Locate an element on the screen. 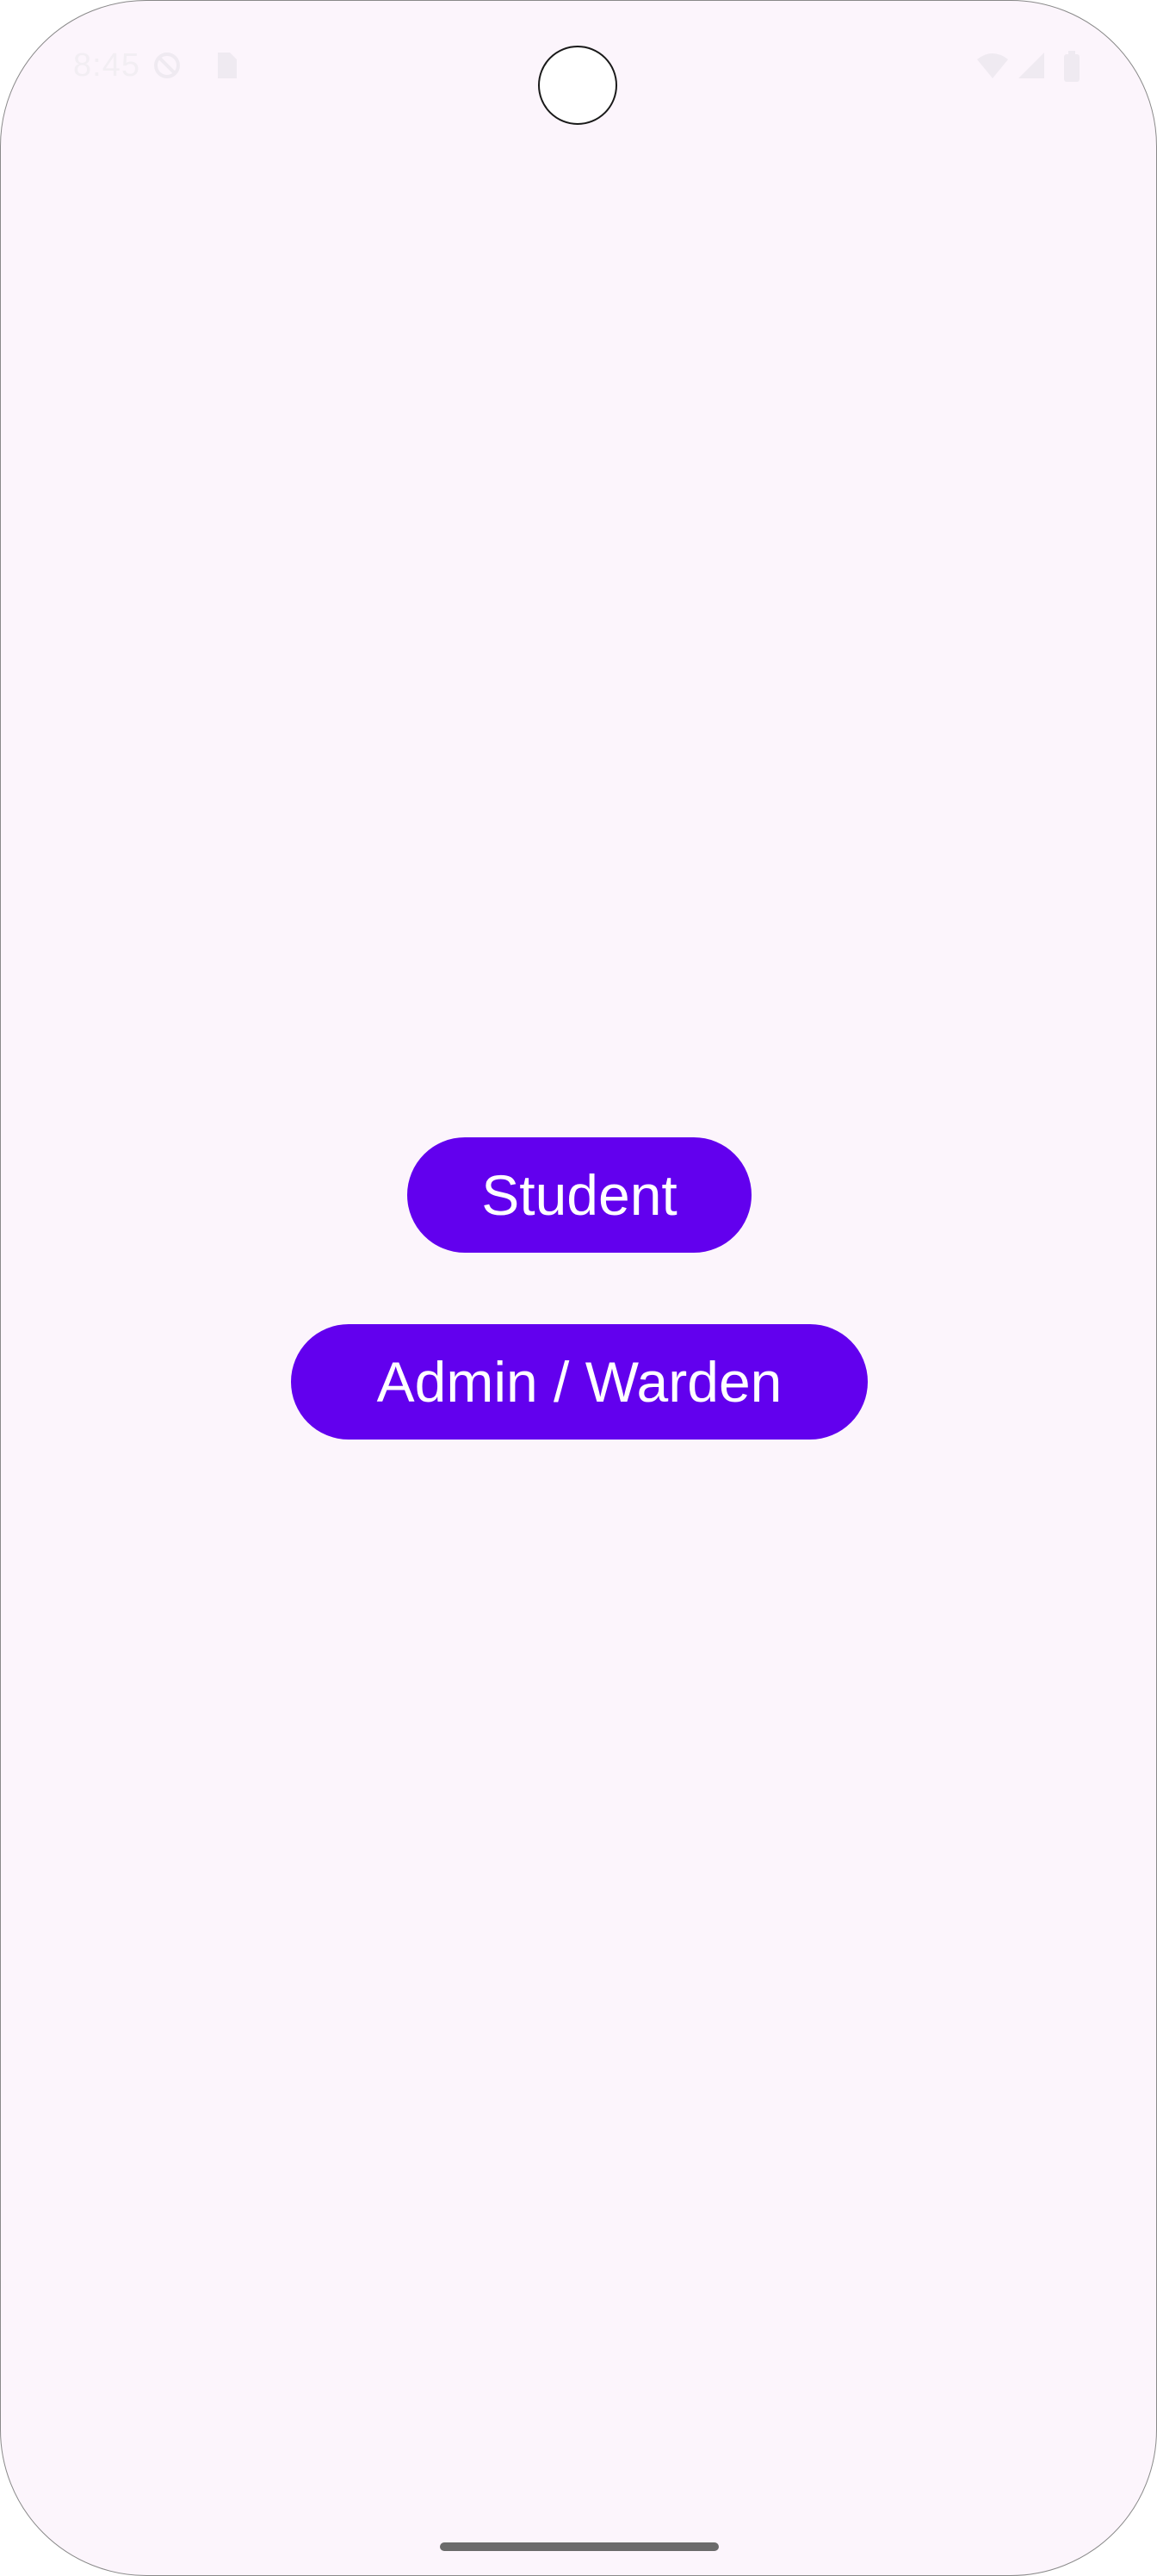 The image size is (1157, 2576). student-button: Student is located at coordinates (579, 1195).